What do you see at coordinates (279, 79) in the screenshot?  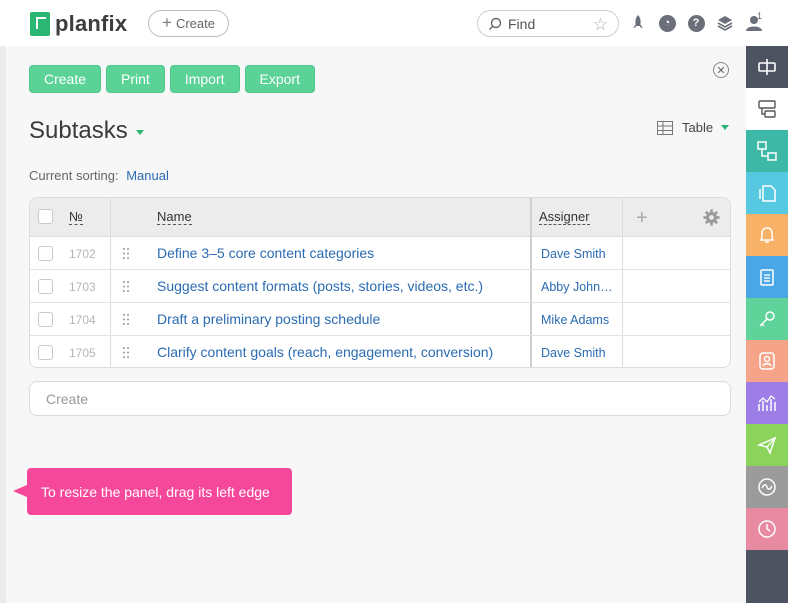 I see `export-button: Export` at bounding box center [279, 79].